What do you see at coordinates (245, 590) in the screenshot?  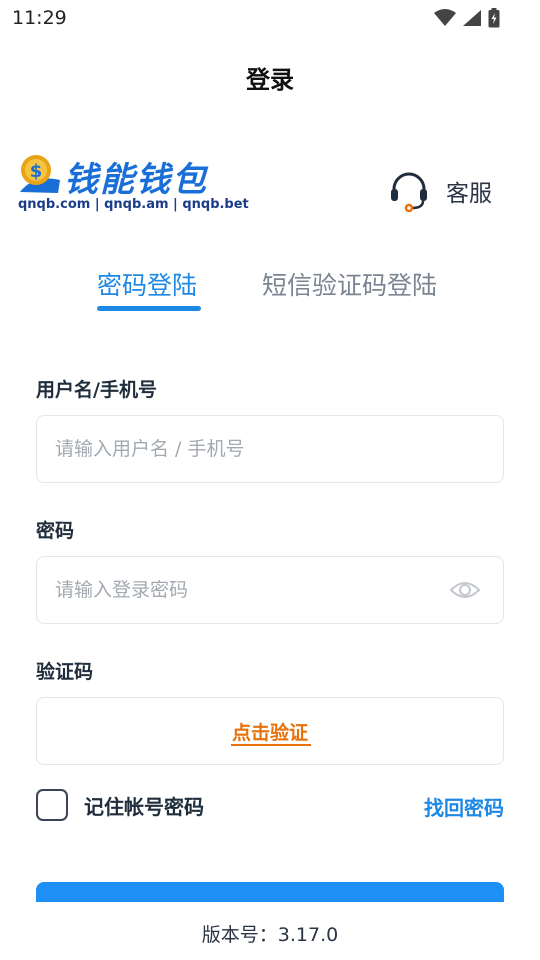 I see `password-input` at bounding box center [245, 590].